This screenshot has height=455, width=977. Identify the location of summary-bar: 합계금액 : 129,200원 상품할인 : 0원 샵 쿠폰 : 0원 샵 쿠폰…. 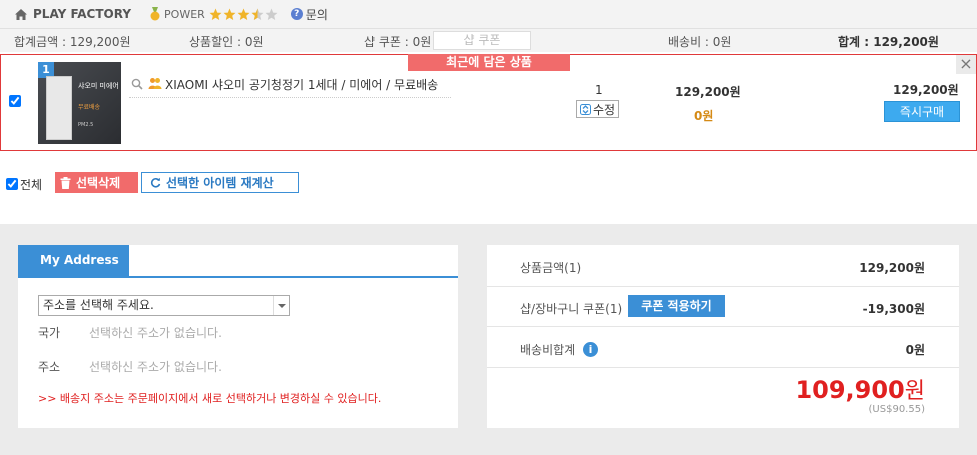
(488, 40).